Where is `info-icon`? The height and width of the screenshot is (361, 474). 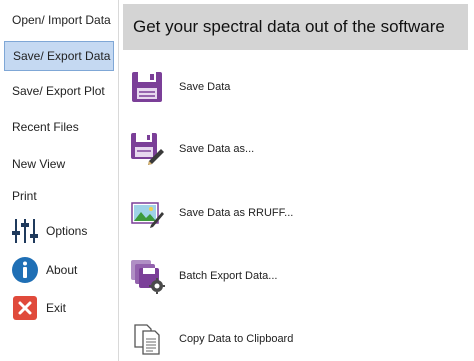
info-icon is located at coordinates (25, 270).